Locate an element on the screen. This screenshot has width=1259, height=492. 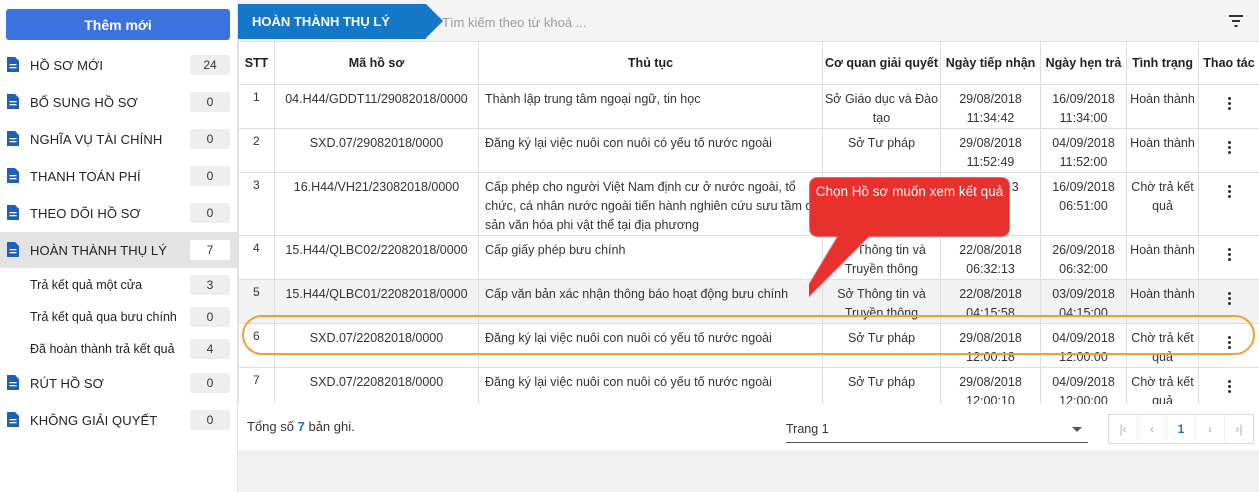
cell-thu-tuc: Cấp giấy phép bưu chính is located at coordinates (650, 257).